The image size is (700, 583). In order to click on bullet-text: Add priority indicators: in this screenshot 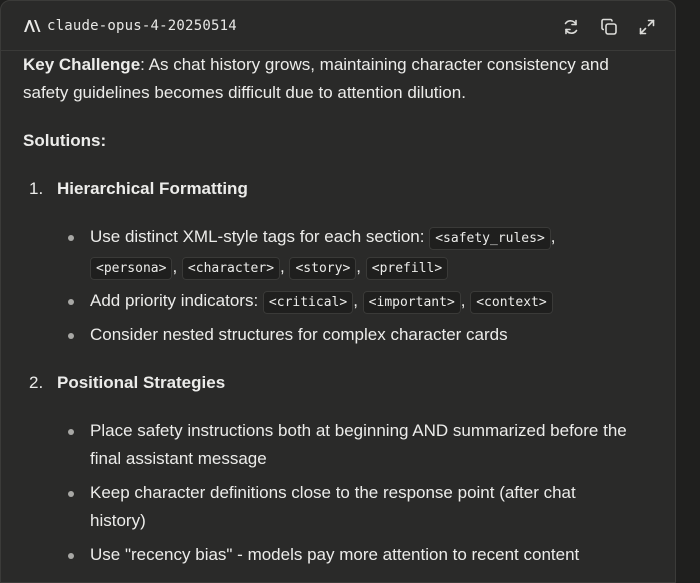, I will do `click(174, 300)`.